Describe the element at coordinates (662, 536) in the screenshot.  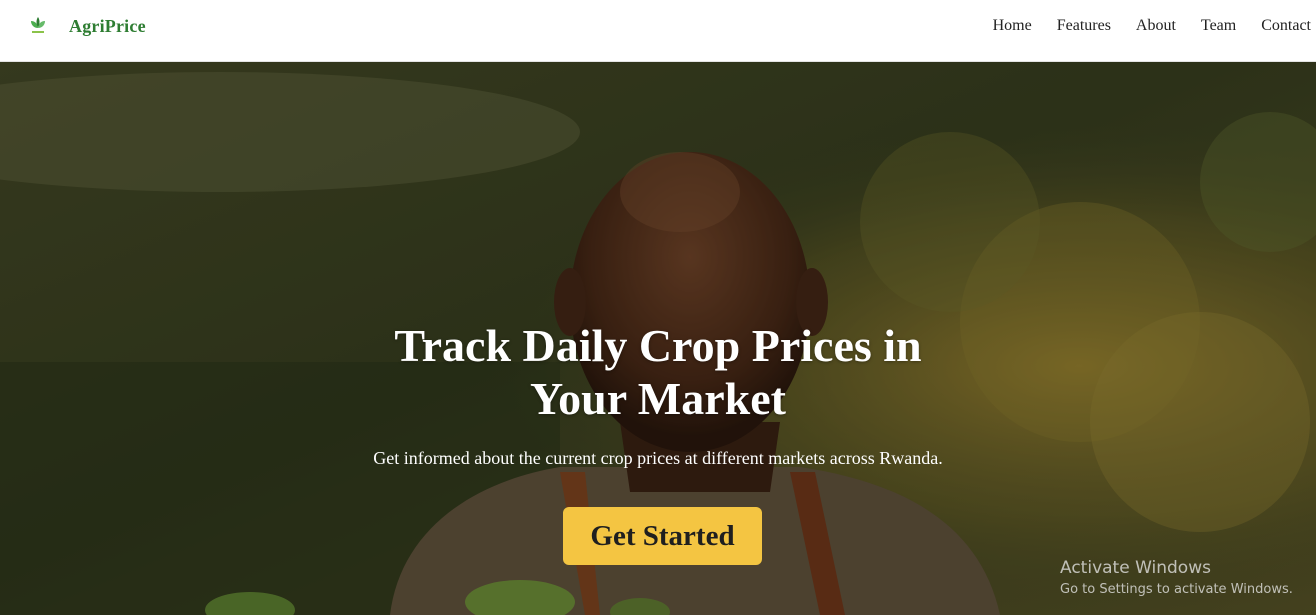
I see `get-started-button: Get Started` at that location.